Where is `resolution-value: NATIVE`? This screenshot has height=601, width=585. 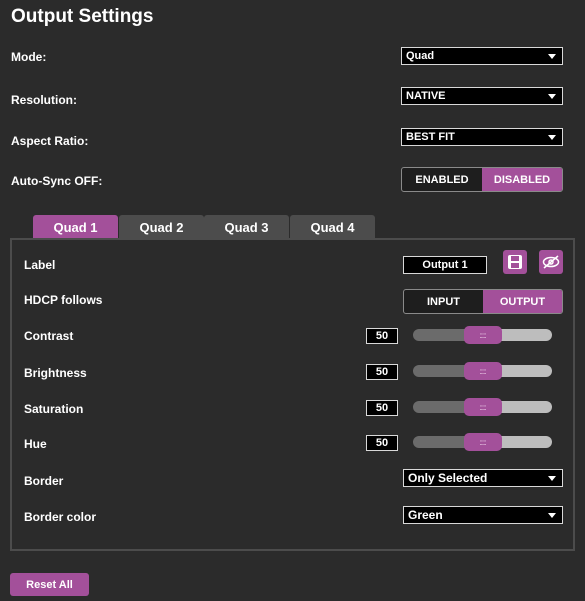
resolution-value: NATIVE is located at coordinates (426, 96).